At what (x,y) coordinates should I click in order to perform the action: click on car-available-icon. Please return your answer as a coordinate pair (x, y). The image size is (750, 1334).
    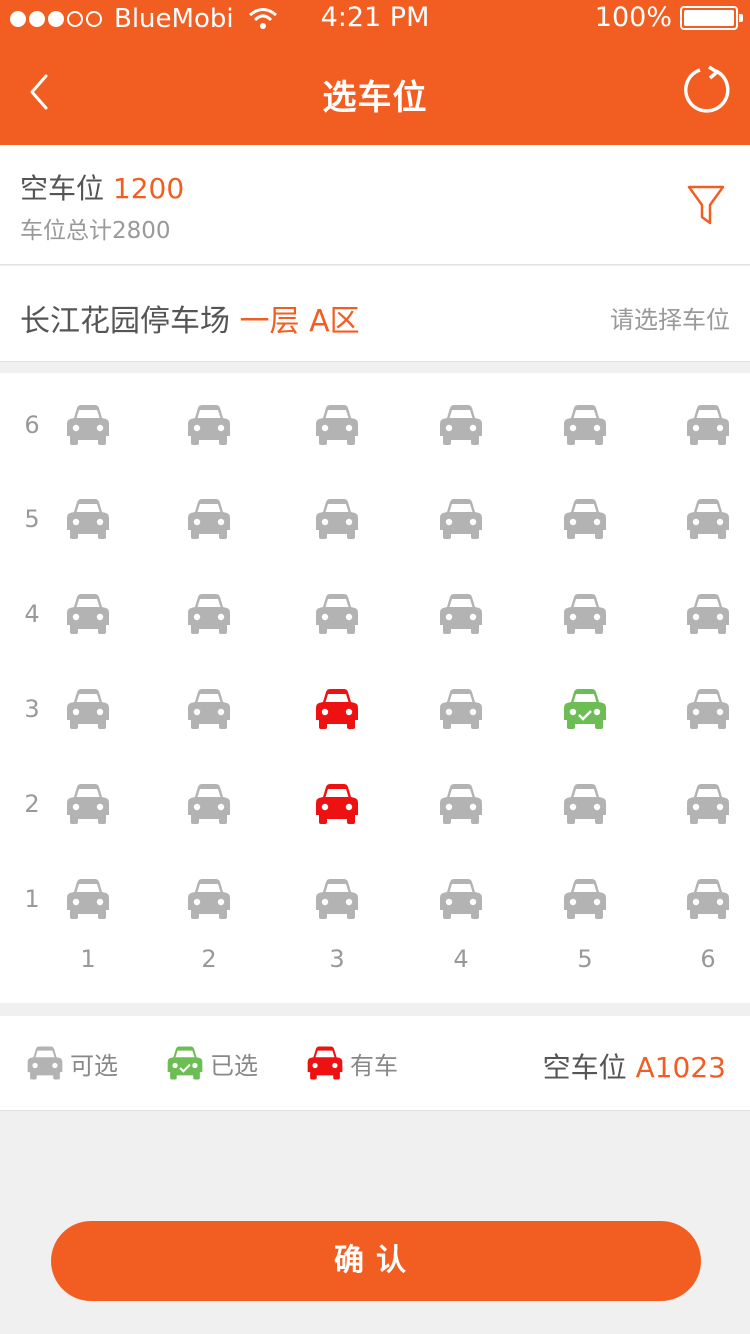
    Looking at the image, I should click on (45, 1063).